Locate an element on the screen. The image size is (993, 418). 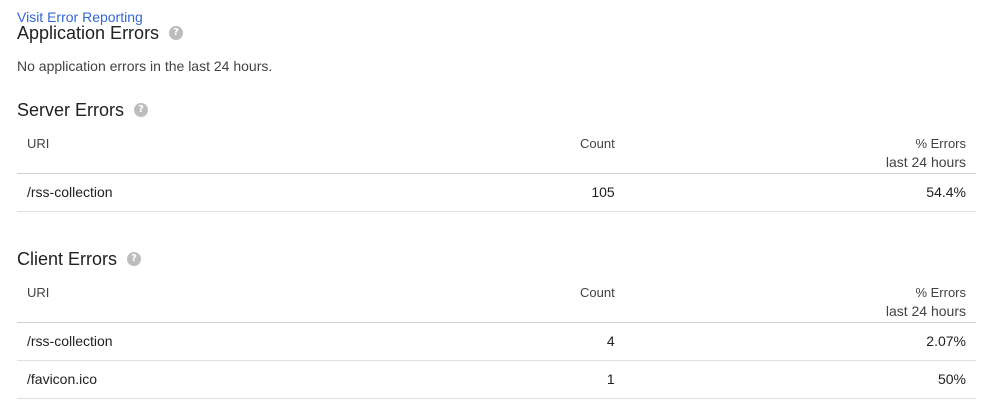
row-pct-errors: 50% is located at coordinates (951, 379).